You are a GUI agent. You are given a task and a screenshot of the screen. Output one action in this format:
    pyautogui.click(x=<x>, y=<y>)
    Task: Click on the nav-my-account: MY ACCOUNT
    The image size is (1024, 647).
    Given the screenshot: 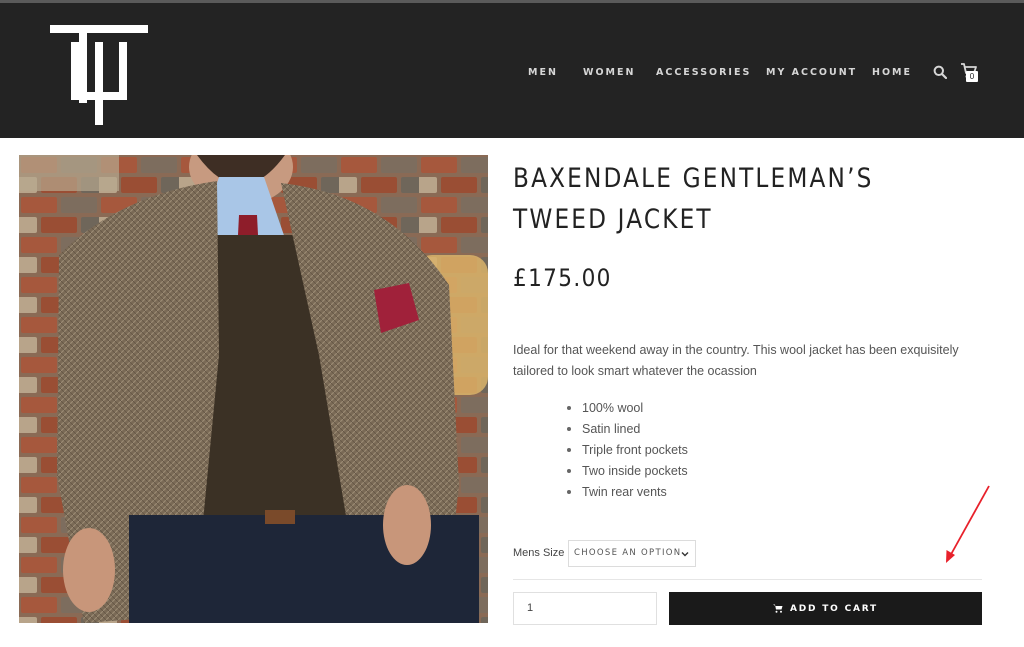 What is the action you would take?
    pyautogui.click(x=811, y=72)
    